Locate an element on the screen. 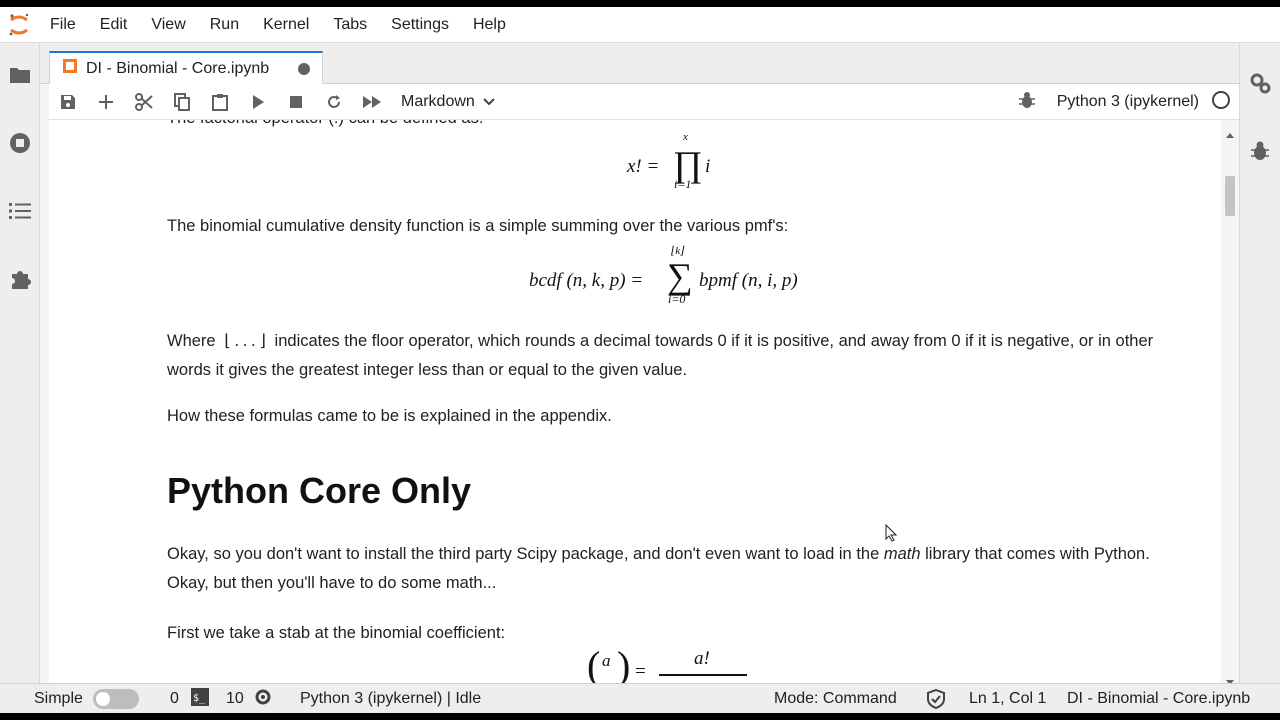 Image resolution: width=1280 pixels, height=720 pixels. cut-icon is located at coordinates (144, 102).